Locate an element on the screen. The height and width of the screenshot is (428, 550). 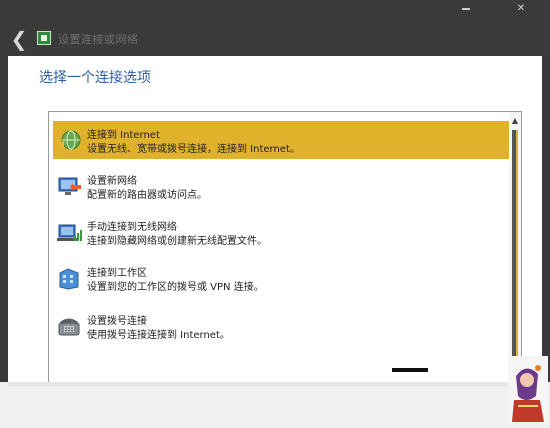
new-network-icon is located at coordinates (69, 186).